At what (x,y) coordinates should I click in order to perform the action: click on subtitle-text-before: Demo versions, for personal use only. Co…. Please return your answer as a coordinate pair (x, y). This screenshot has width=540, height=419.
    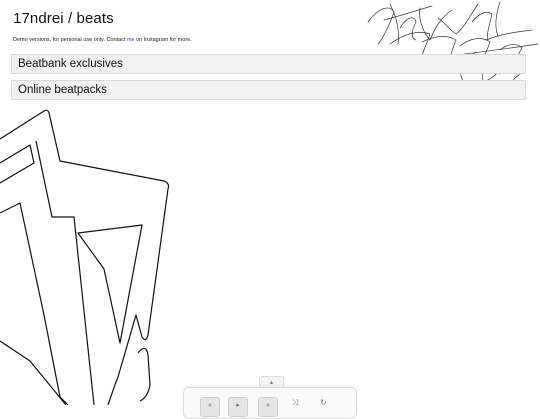
    Looking at the image, I should click on (69, 40).